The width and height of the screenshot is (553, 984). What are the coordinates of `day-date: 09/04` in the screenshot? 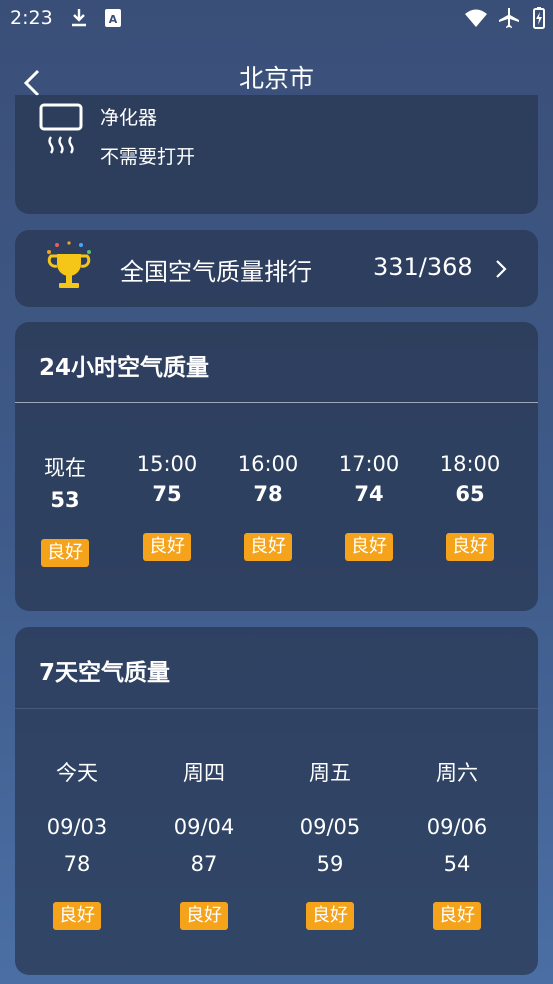 It's located at (204, 827).